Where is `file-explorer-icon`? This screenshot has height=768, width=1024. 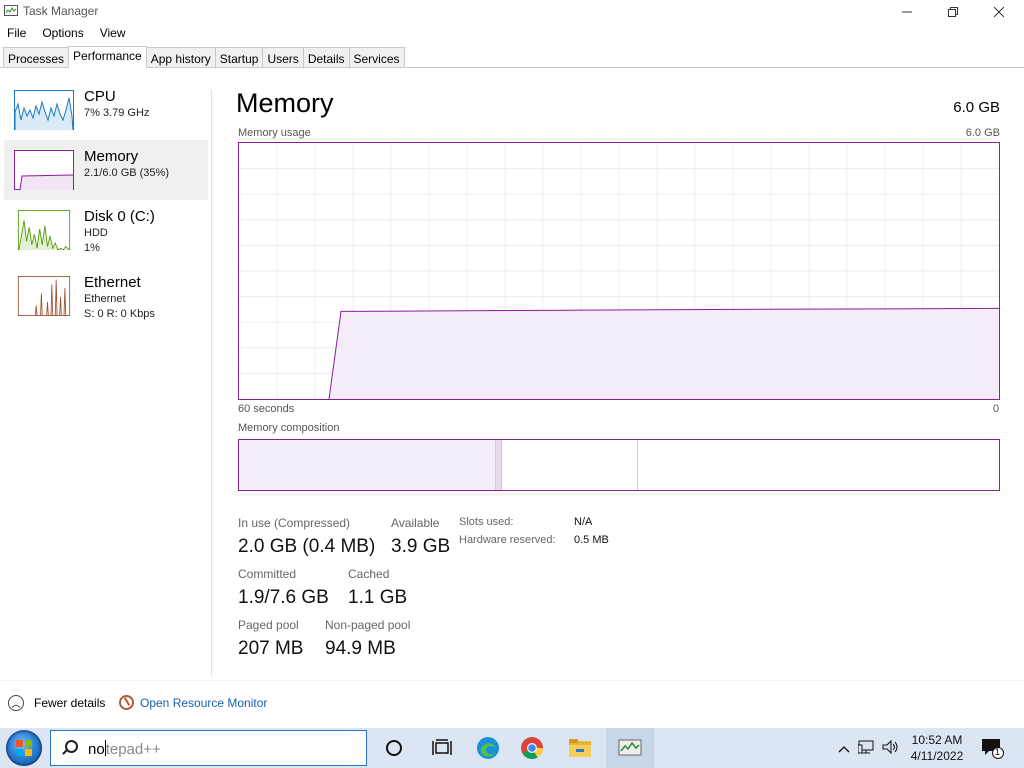 file-explorer-icon is located at coordinates (580, 748).